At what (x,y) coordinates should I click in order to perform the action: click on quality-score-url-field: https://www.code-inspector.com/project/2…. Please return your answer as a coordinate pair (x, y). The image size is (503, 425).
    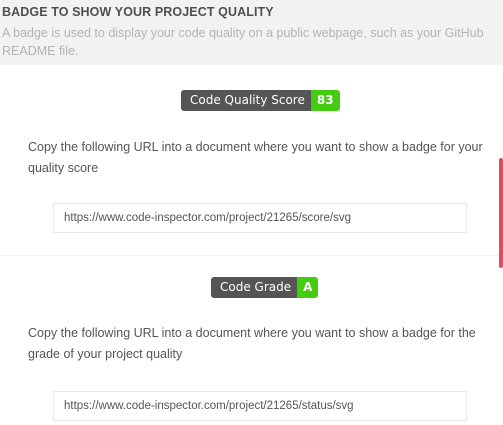
    Looking at the image, I should click on (260, 218).